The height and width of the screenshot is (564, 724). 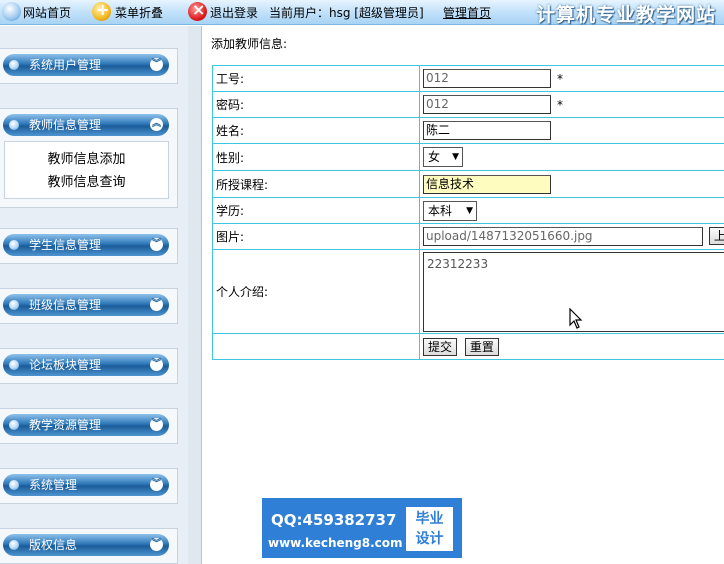 What do you see at coordinates (86, 545) in the screenshot?
I see `menu-head-copyright: 版权信息 ︾` at bounding box center [86, 545].